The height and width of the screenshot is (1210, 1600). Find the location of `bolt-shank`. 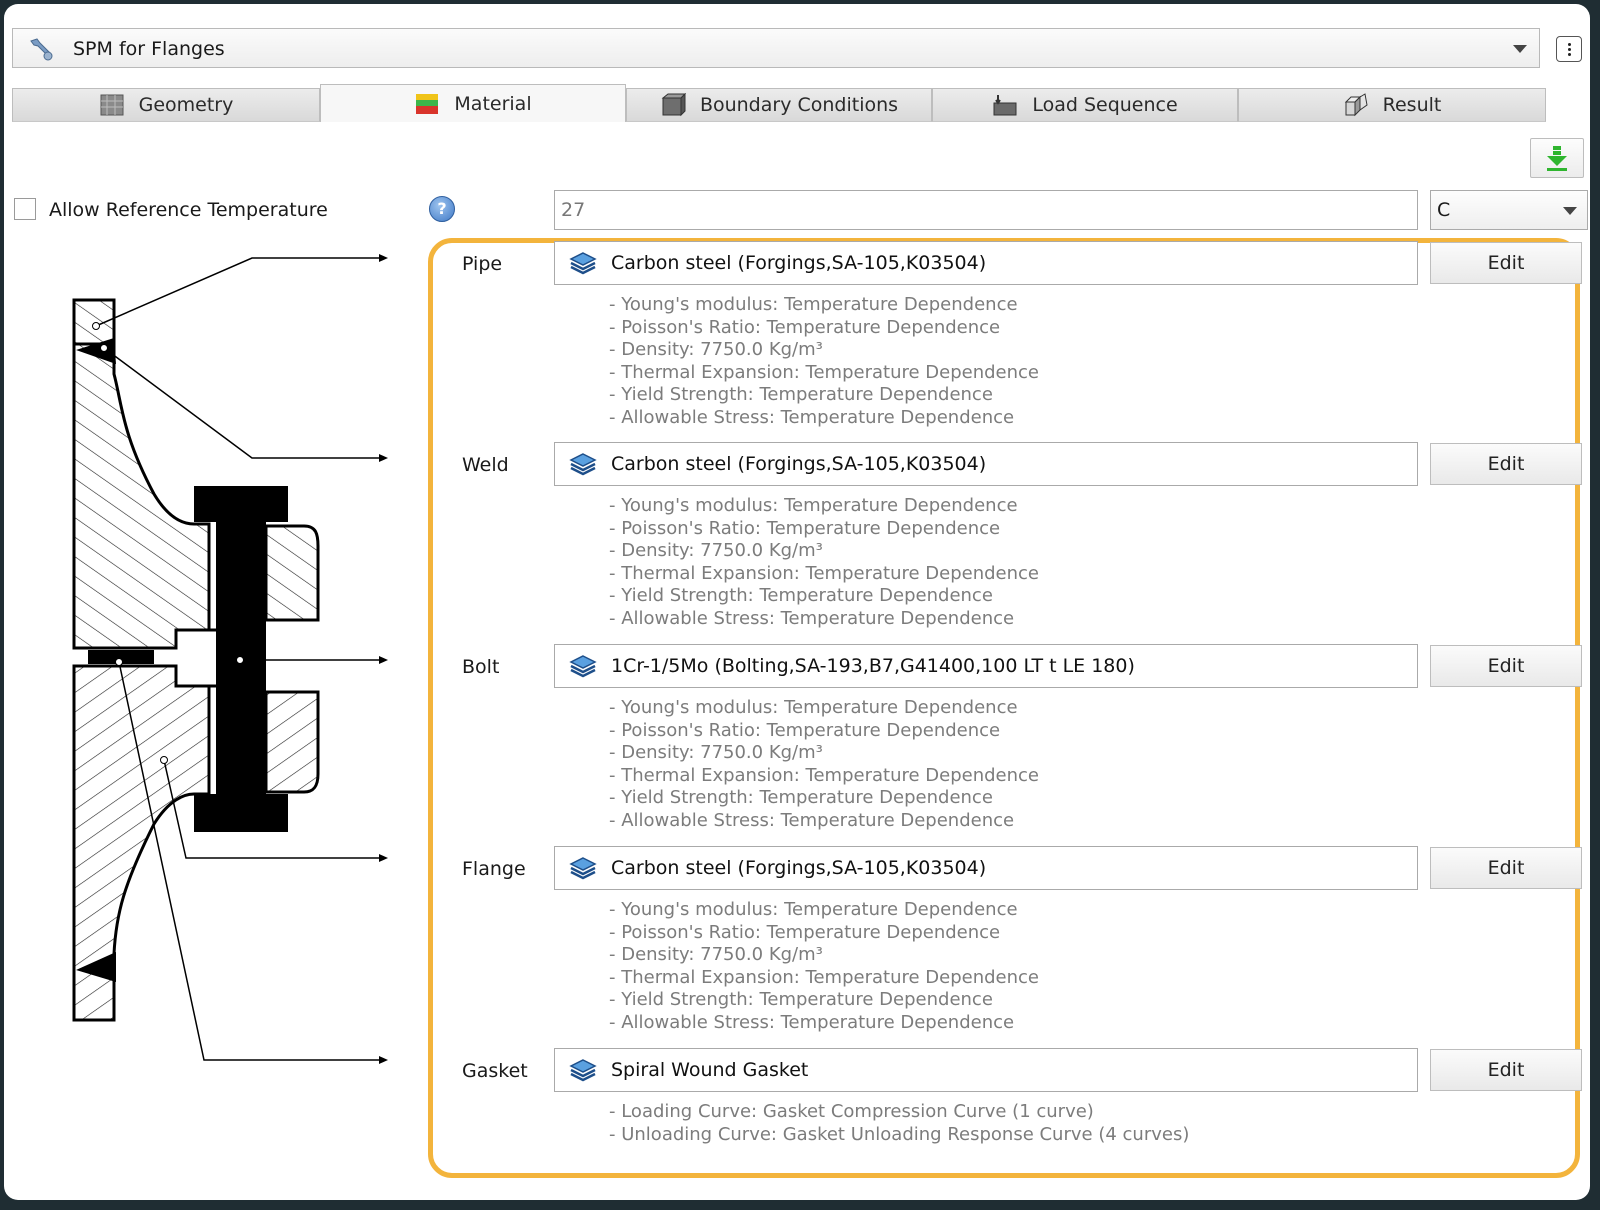

bolt-shank is located at coordinates (241, 677).